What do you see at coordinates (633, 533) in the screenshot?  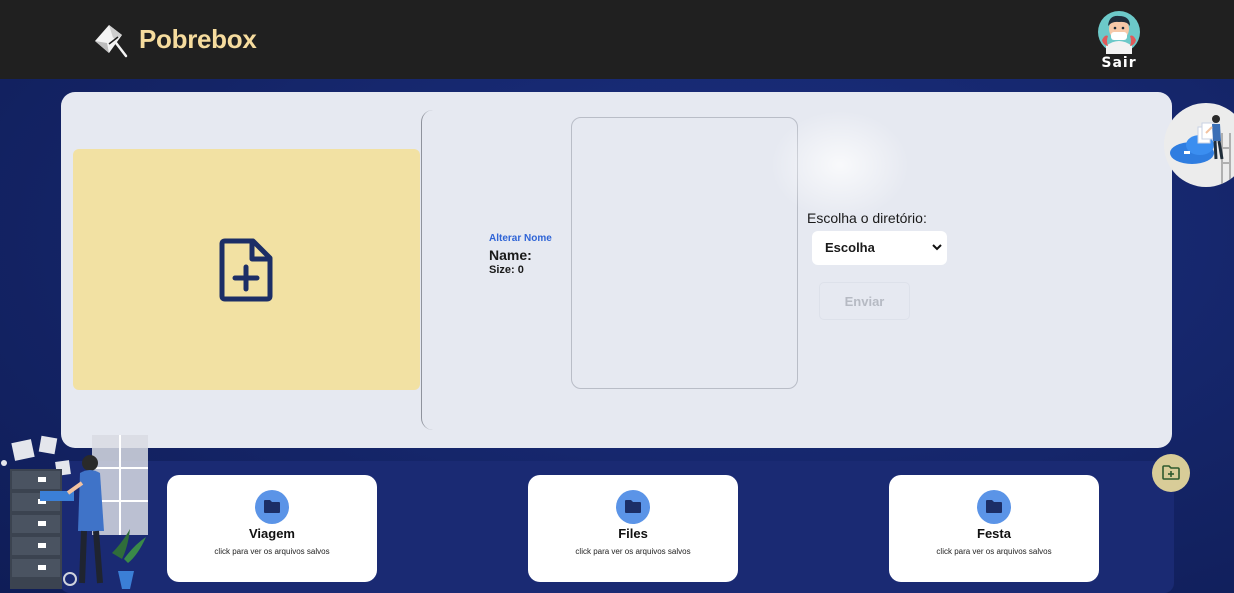 I see `folder-name: Files` at bounding box center [633, 533].